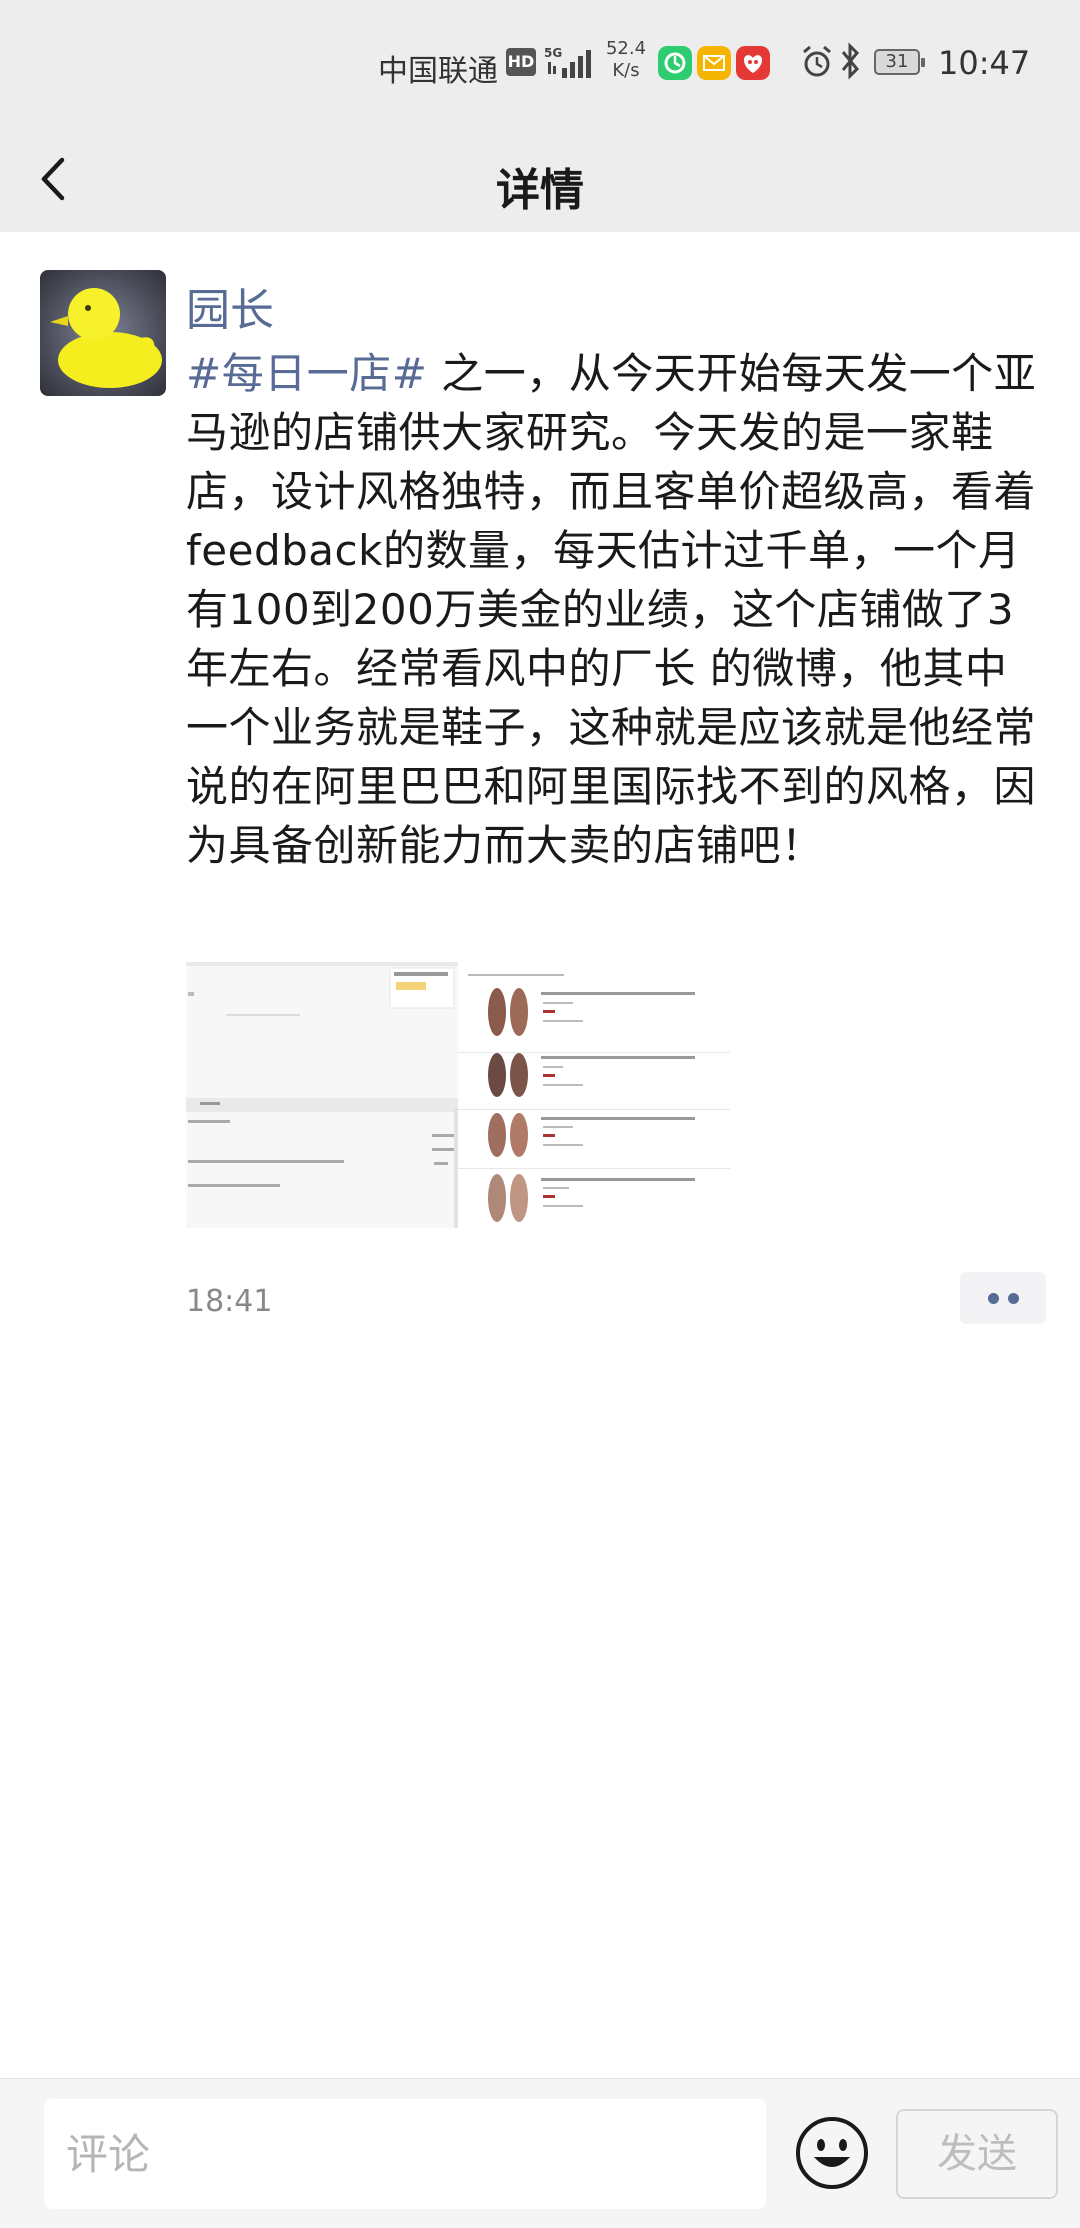 This screenshot has height=2228, width=1080. I want to click on network-speed: 52.4 K/s, so click(626, 59).